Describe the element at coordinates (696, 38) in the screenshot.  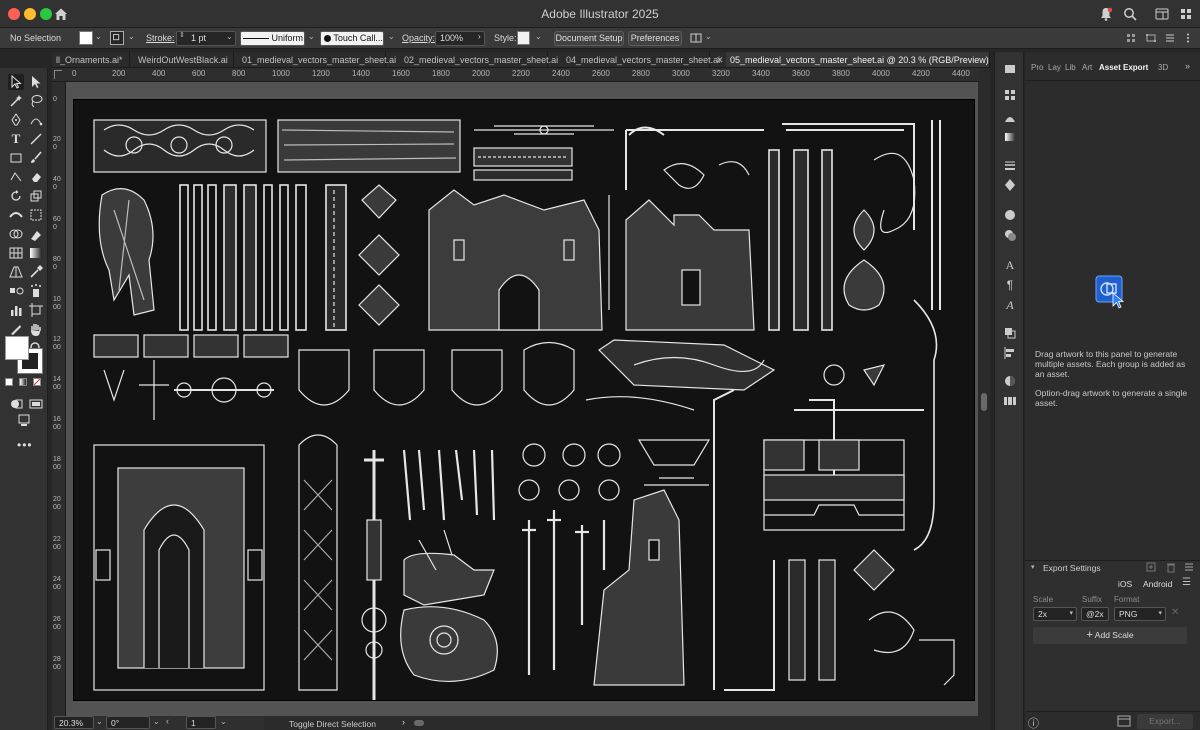
I see `arrange-documents-icon` at that location.